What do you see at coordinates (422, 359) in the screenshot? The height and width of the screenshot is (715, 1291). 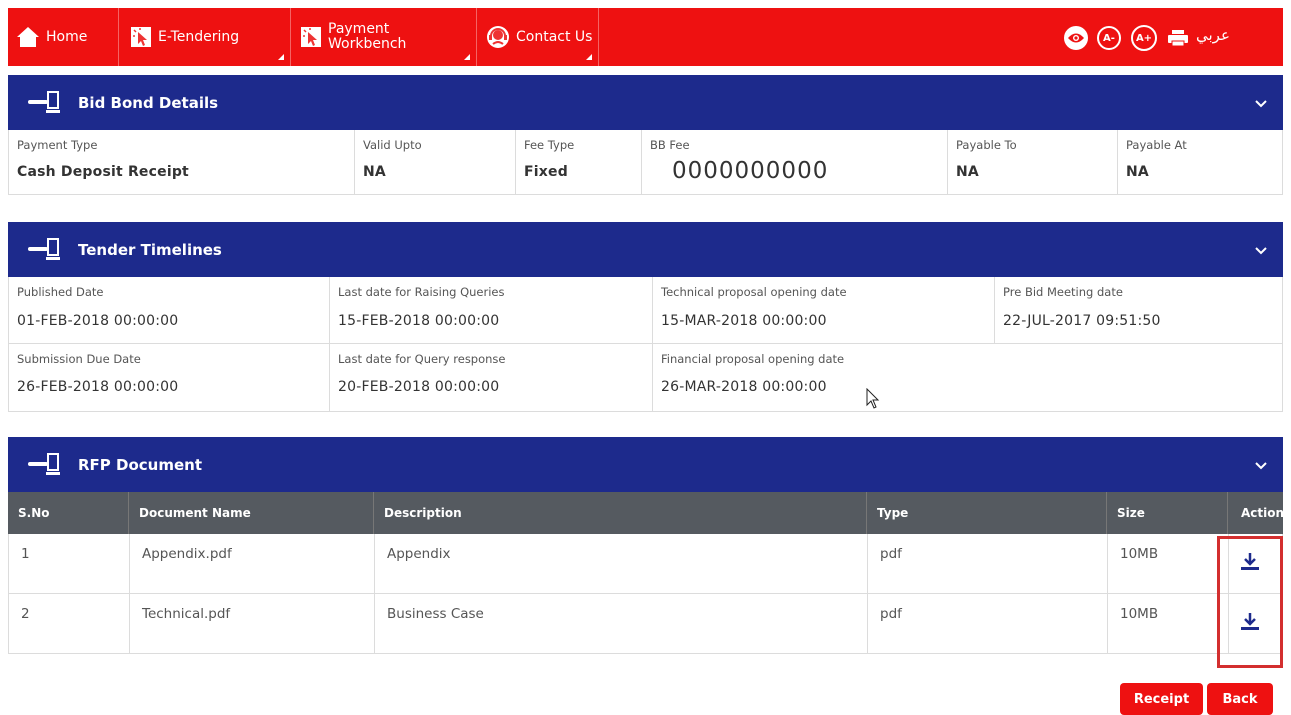 I see `field-label: Last date for Query response` at bounding box center [422, 359].